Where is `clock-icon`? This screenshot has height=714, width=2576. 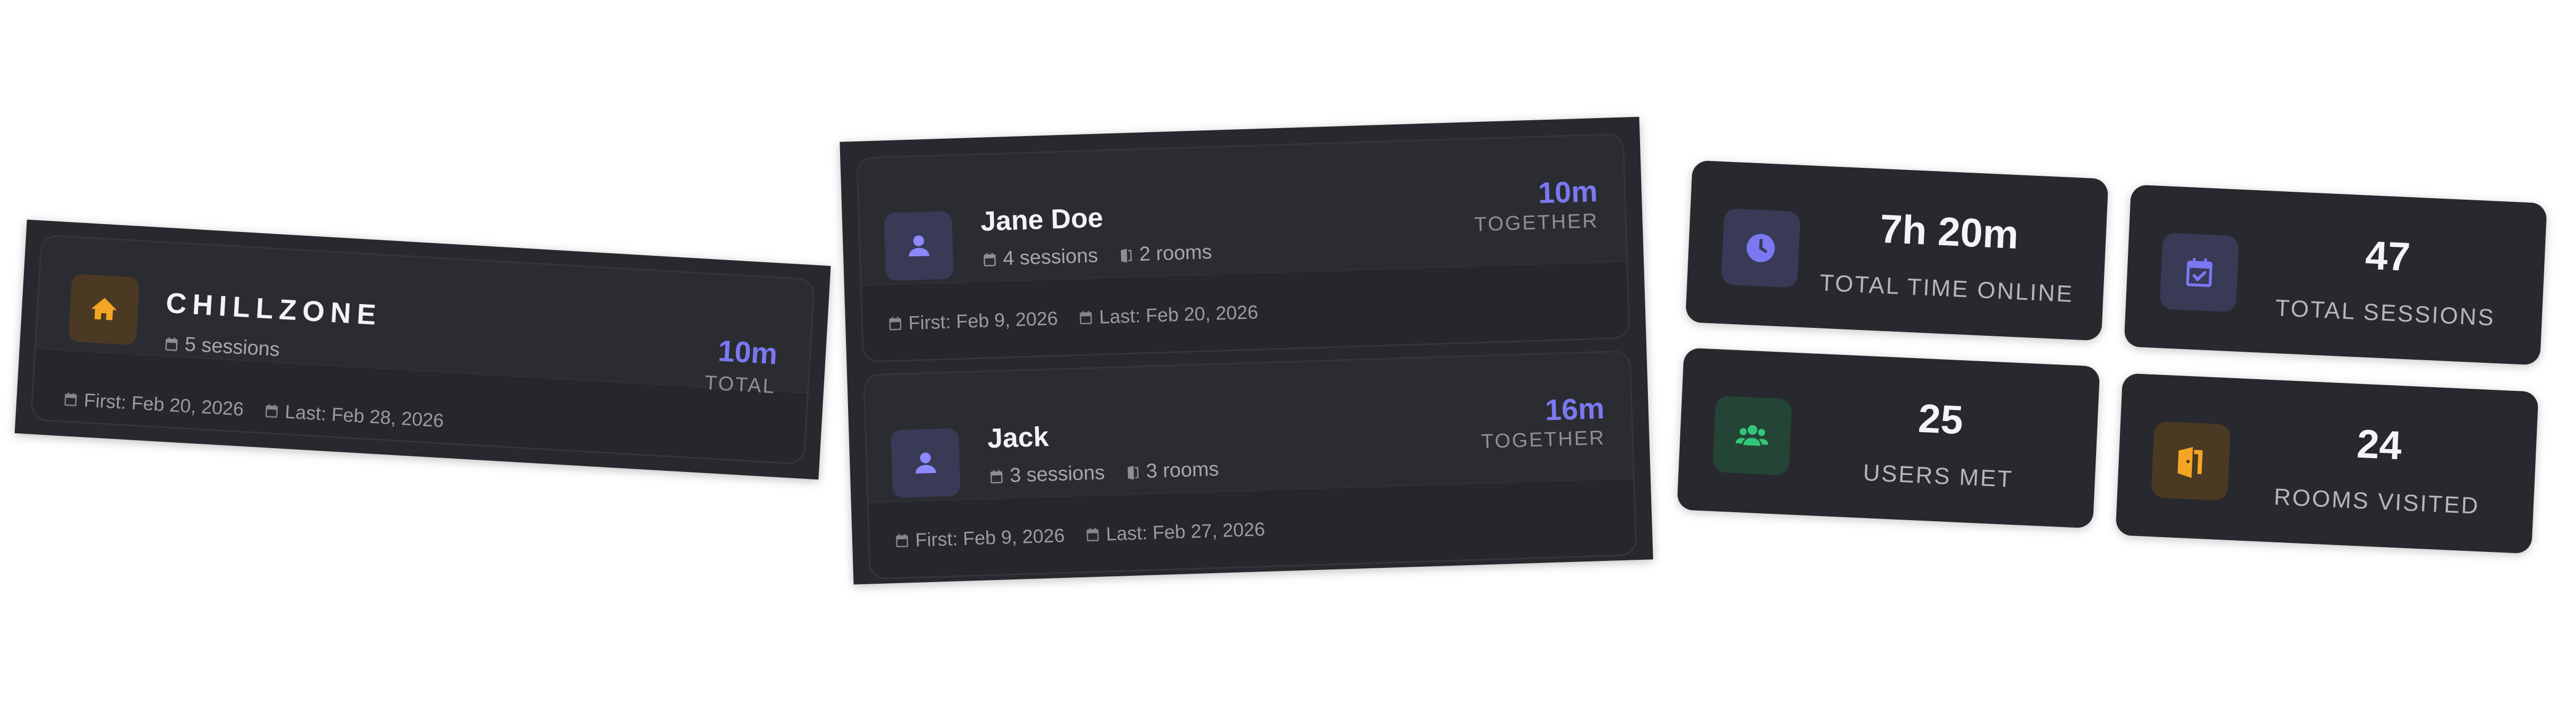
clock-icon is located at coordinates (1760, 248).